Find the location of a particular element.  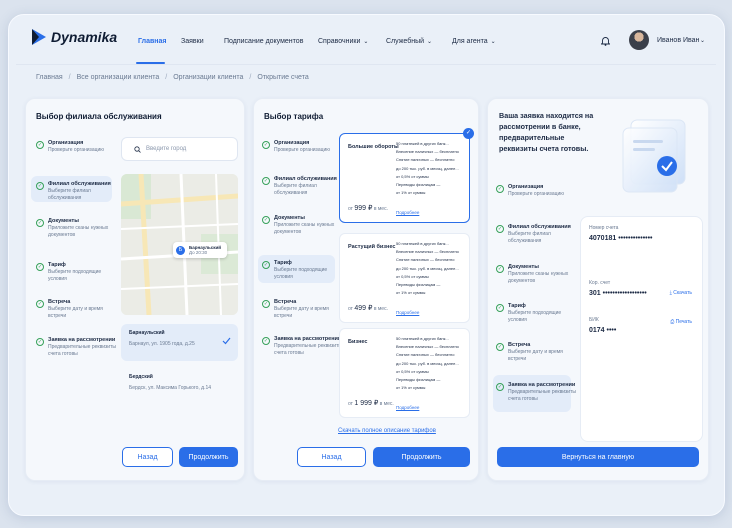

logo: Dynamika is located at coordinates (74, 37).